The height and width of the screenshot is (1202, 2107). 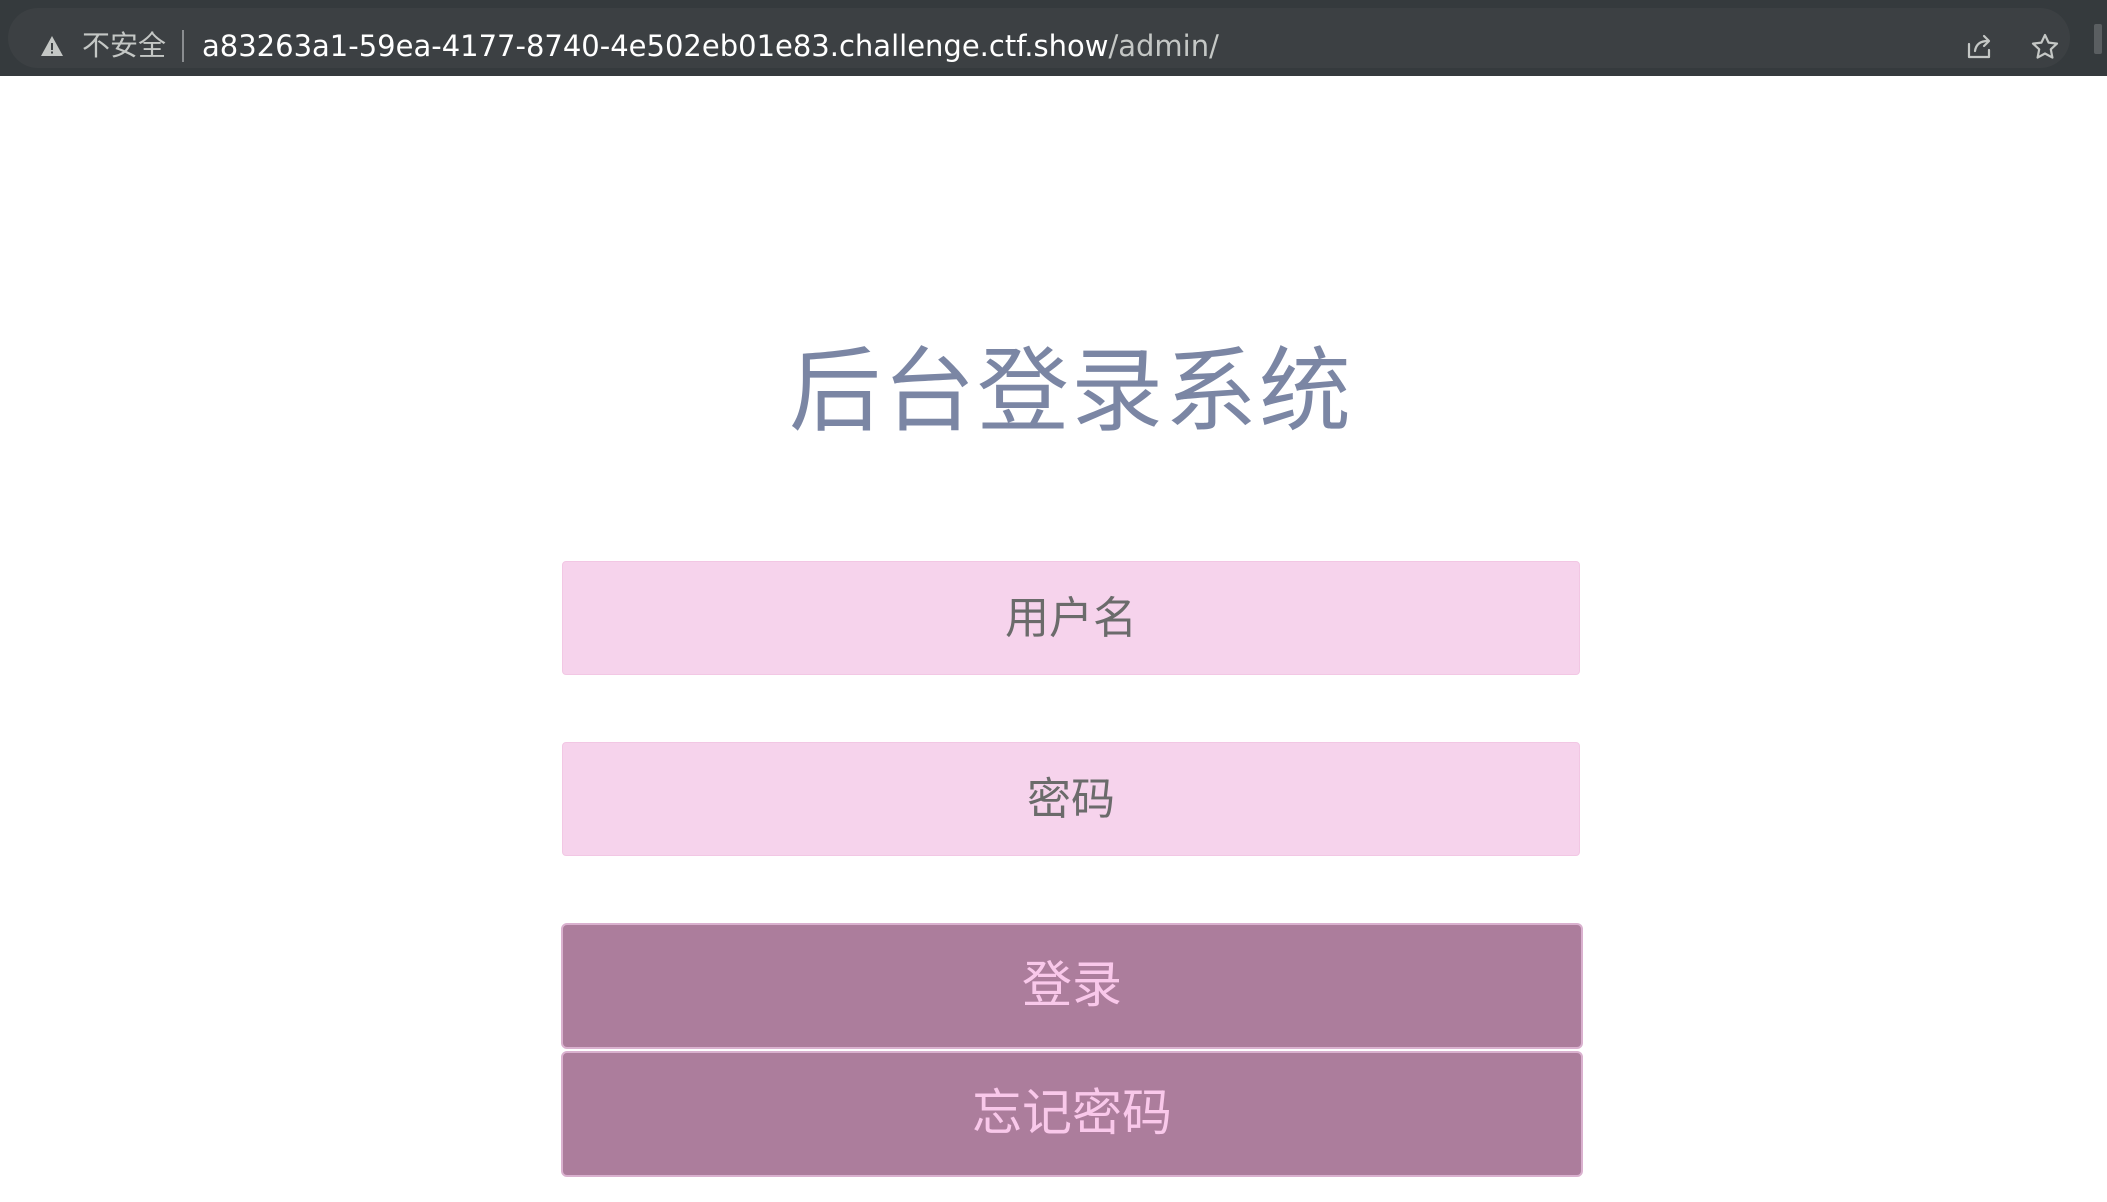 What do you see at coordinates (1979, 47) in the screenshot?
I see `share-icon` at bounding box center [1979, 47].